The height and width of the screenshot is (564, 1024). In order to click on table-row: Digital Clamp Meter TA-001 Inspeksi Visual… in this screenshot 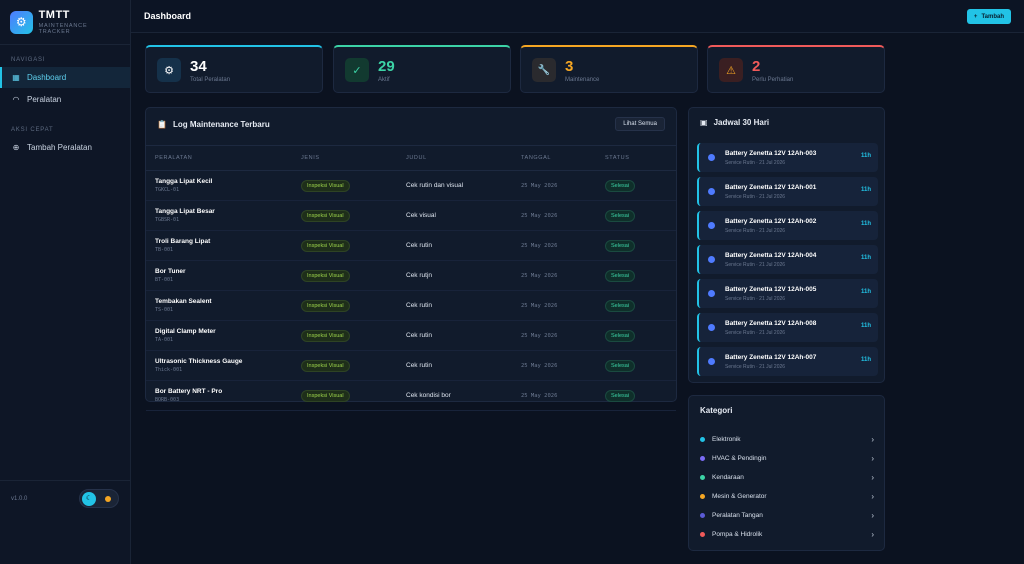, I will do `click(411, 335)`.